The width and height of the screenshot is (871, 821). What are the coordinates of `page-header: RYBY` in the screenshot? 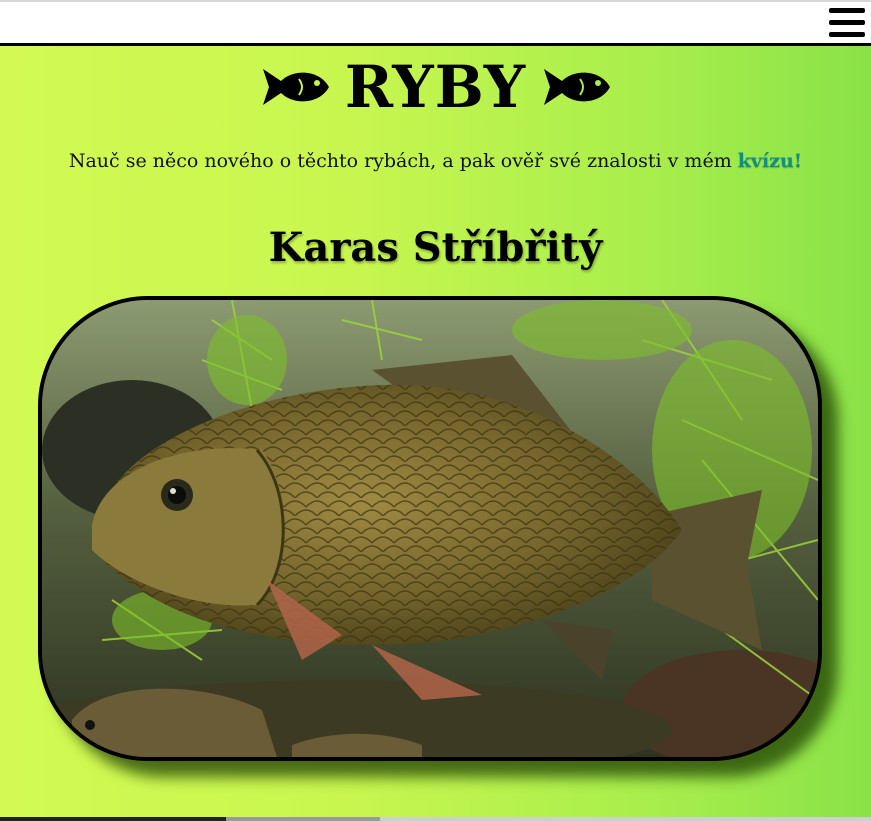 It's located at (435, 87).